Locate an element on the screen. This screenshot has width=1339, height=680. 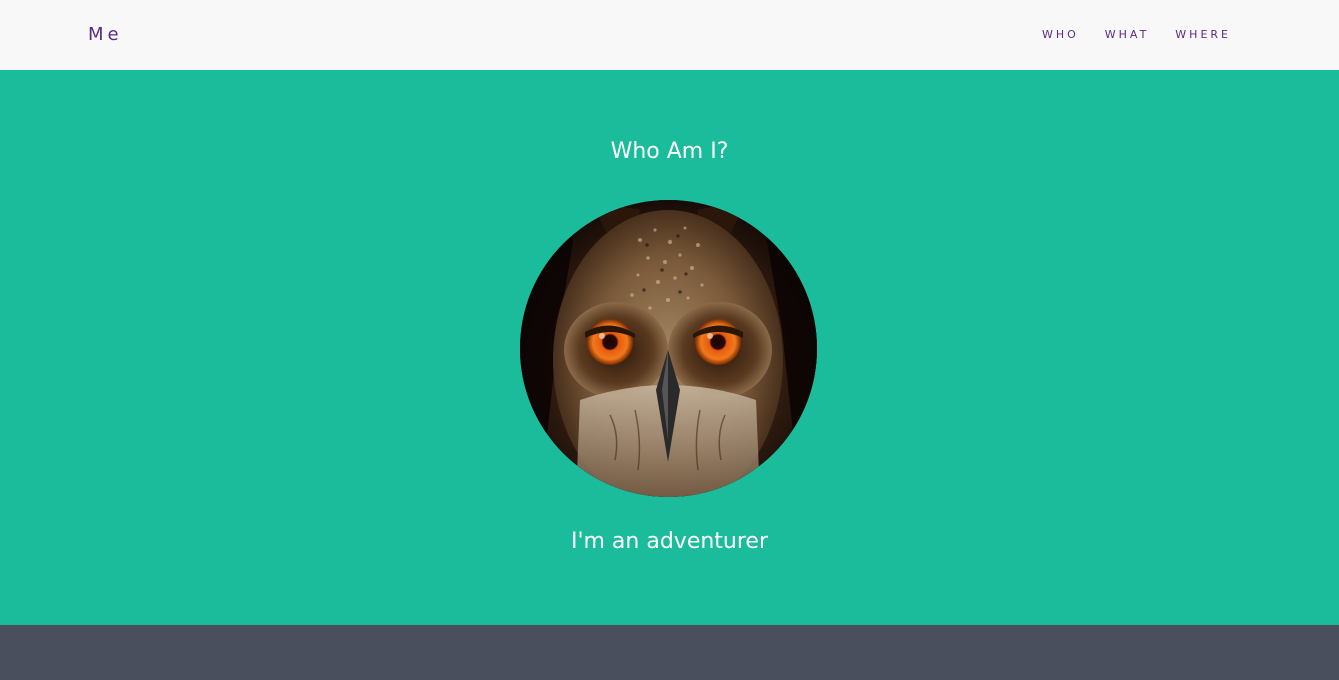
nav-links: WHO WHAT WHERE is located at coordinates (1136, 35).